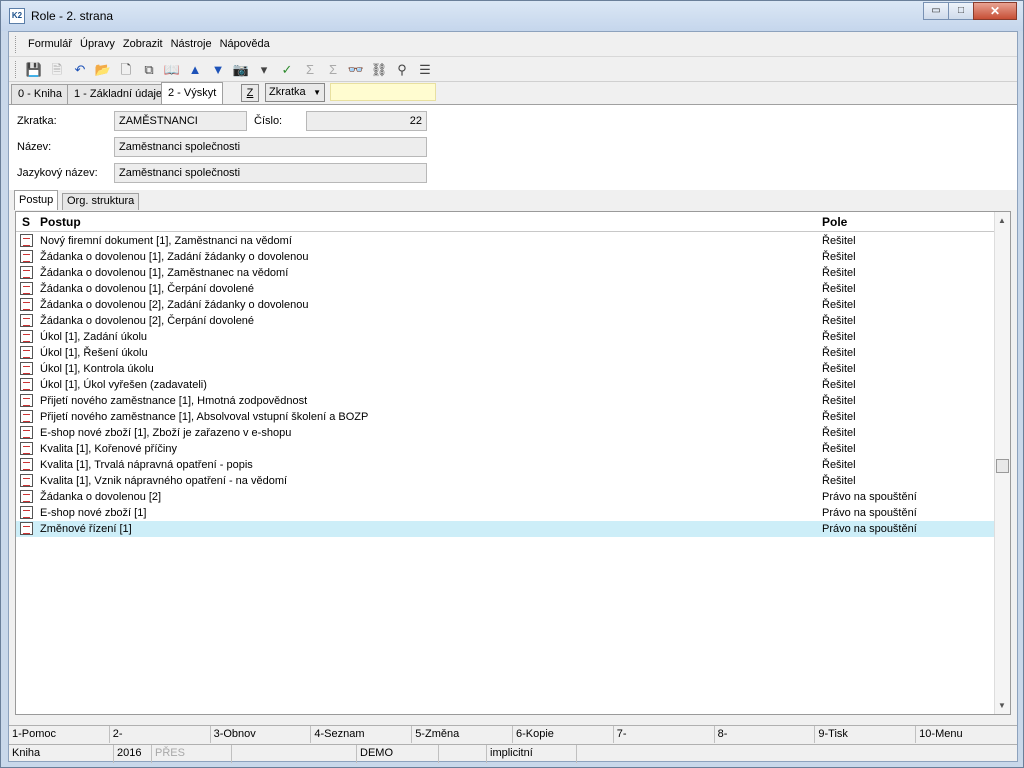 Image resolution: width=1024 pixels, height=768 pixels. I want to click on cislo-label: Číslo:, so click(268, 121).